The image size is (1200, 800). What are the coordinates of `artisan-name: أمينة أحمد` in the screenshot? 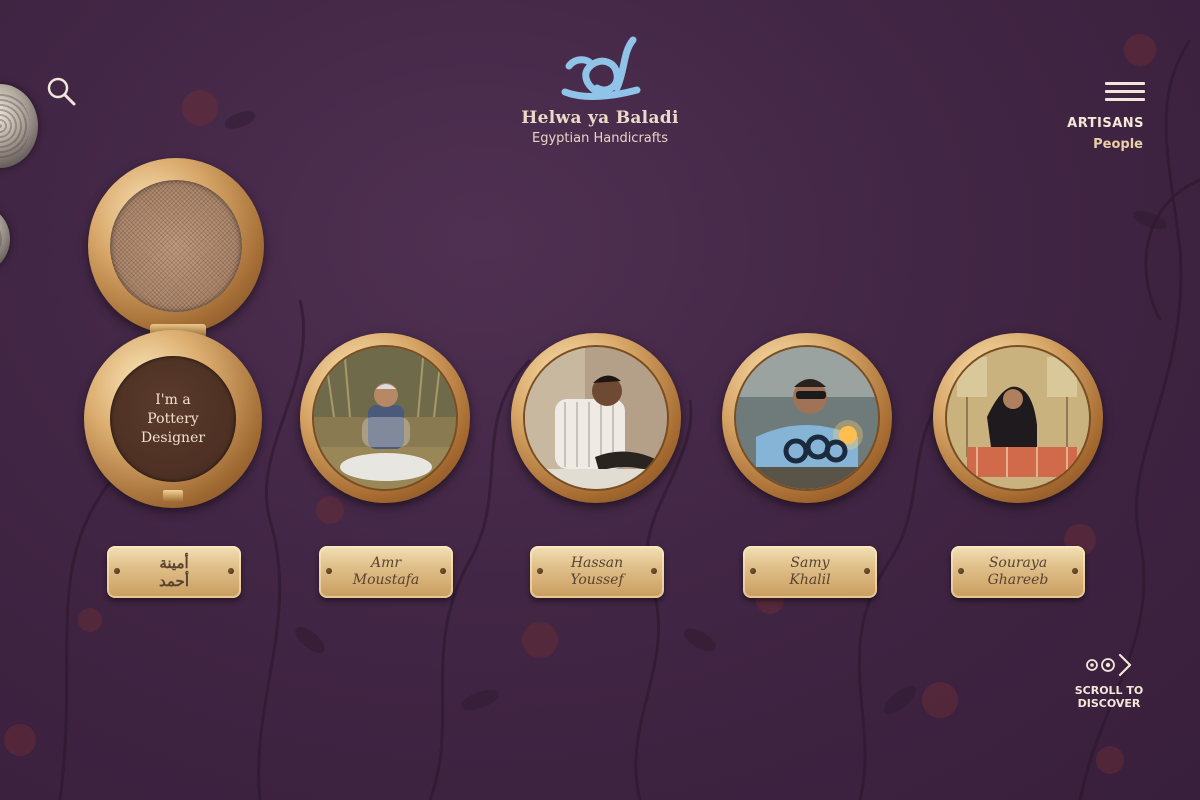 It's located at (174, 572).